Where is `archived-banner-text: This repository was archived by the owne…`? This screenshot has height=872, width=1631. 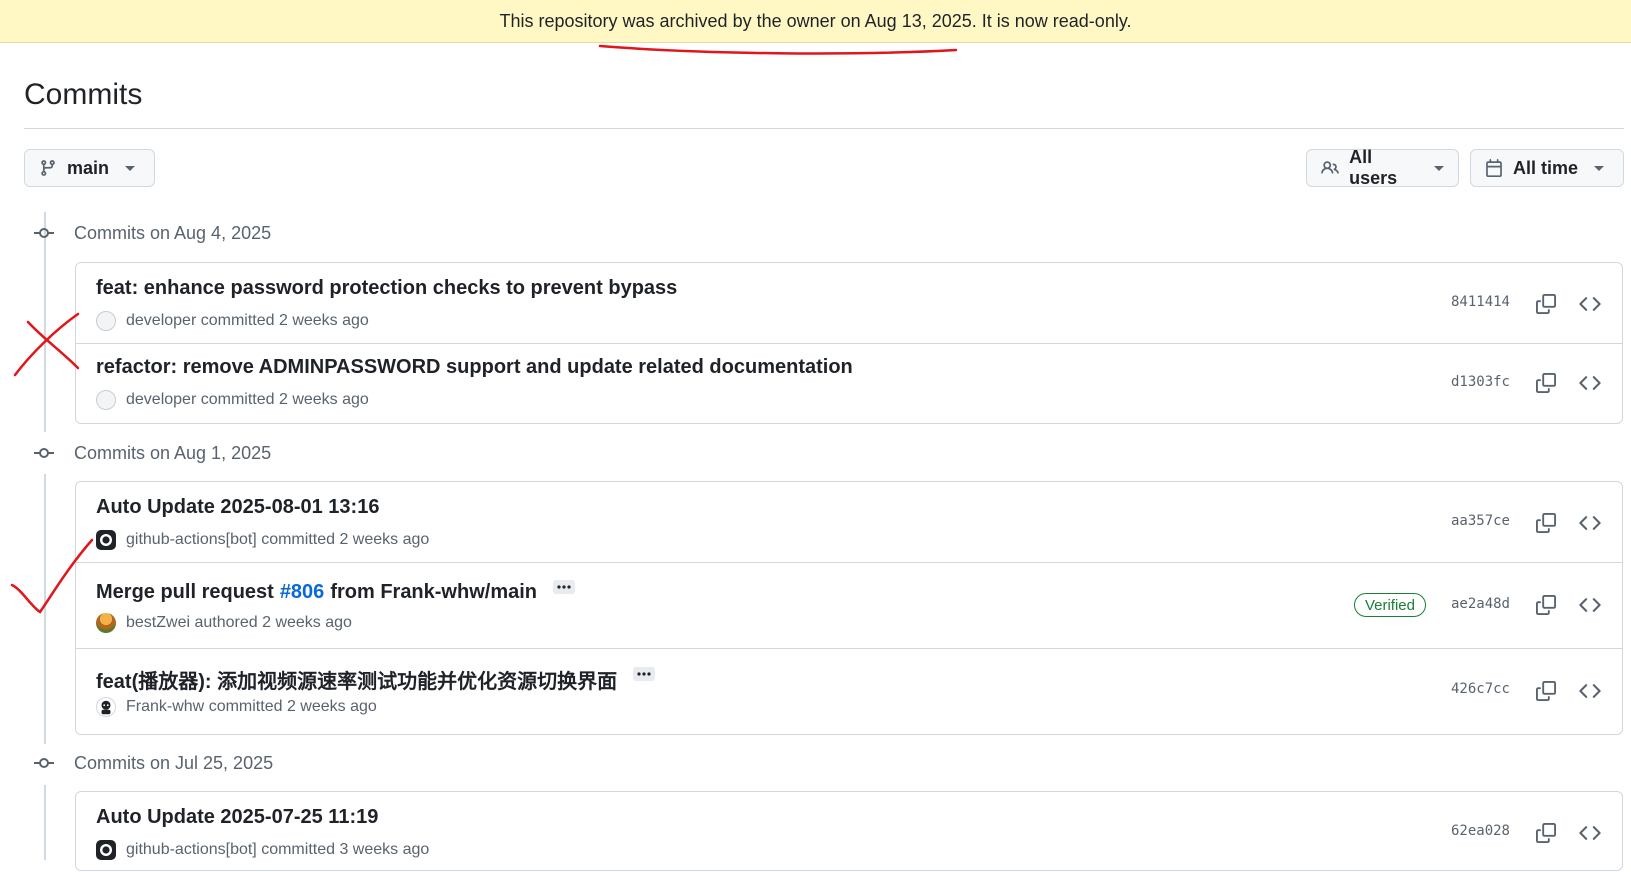 archived-banner-text: This repository was archived by the owne… is located at coordinates (815, 20).